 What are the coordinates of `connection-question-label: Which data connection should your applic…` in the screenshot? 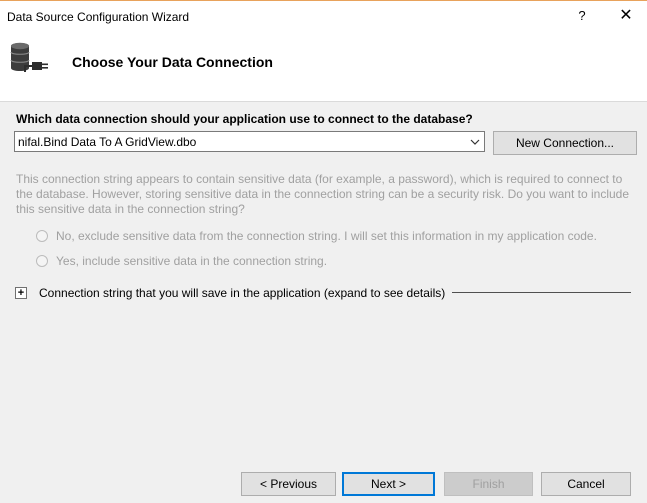 It's located at (244, 119).